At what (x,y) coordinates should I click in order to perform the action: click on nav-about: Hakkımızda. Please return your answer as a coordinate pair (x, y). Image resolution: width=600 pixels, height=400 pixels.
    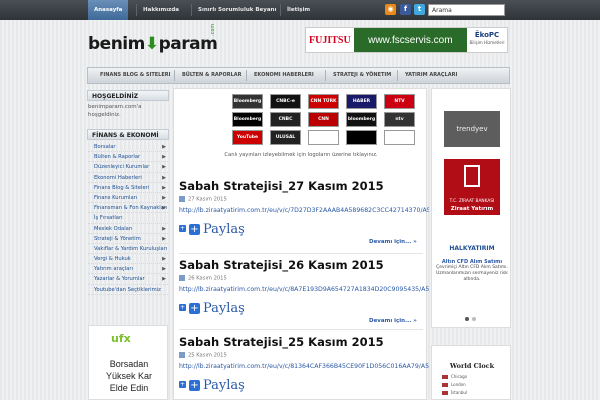
    Looking at the image, I should click on (161, 10).